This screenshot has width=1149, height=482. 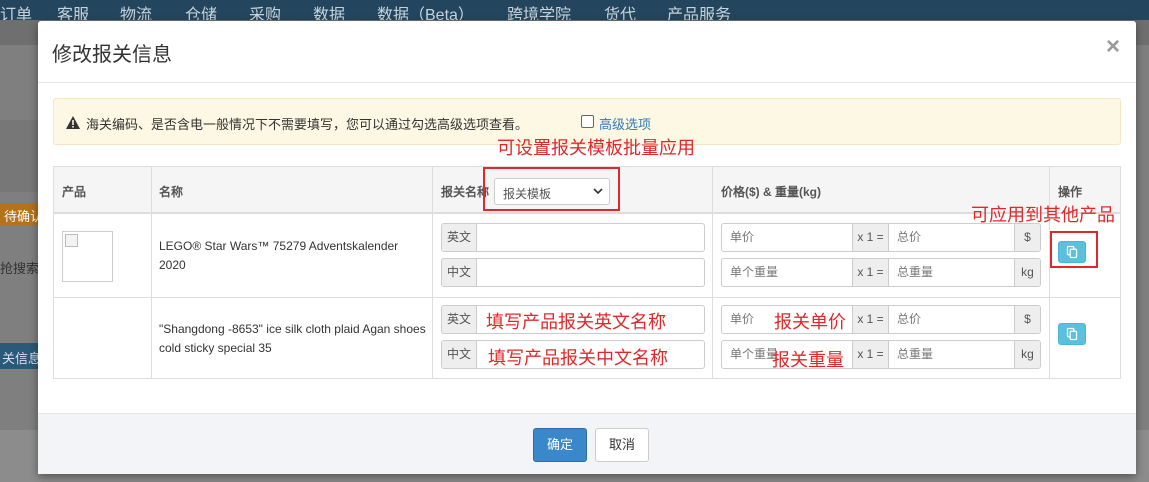 What do you see at coordinates (573, 237) in the screenshot?
I see `en-name-input: 英文` at bounding box center [573, 237].